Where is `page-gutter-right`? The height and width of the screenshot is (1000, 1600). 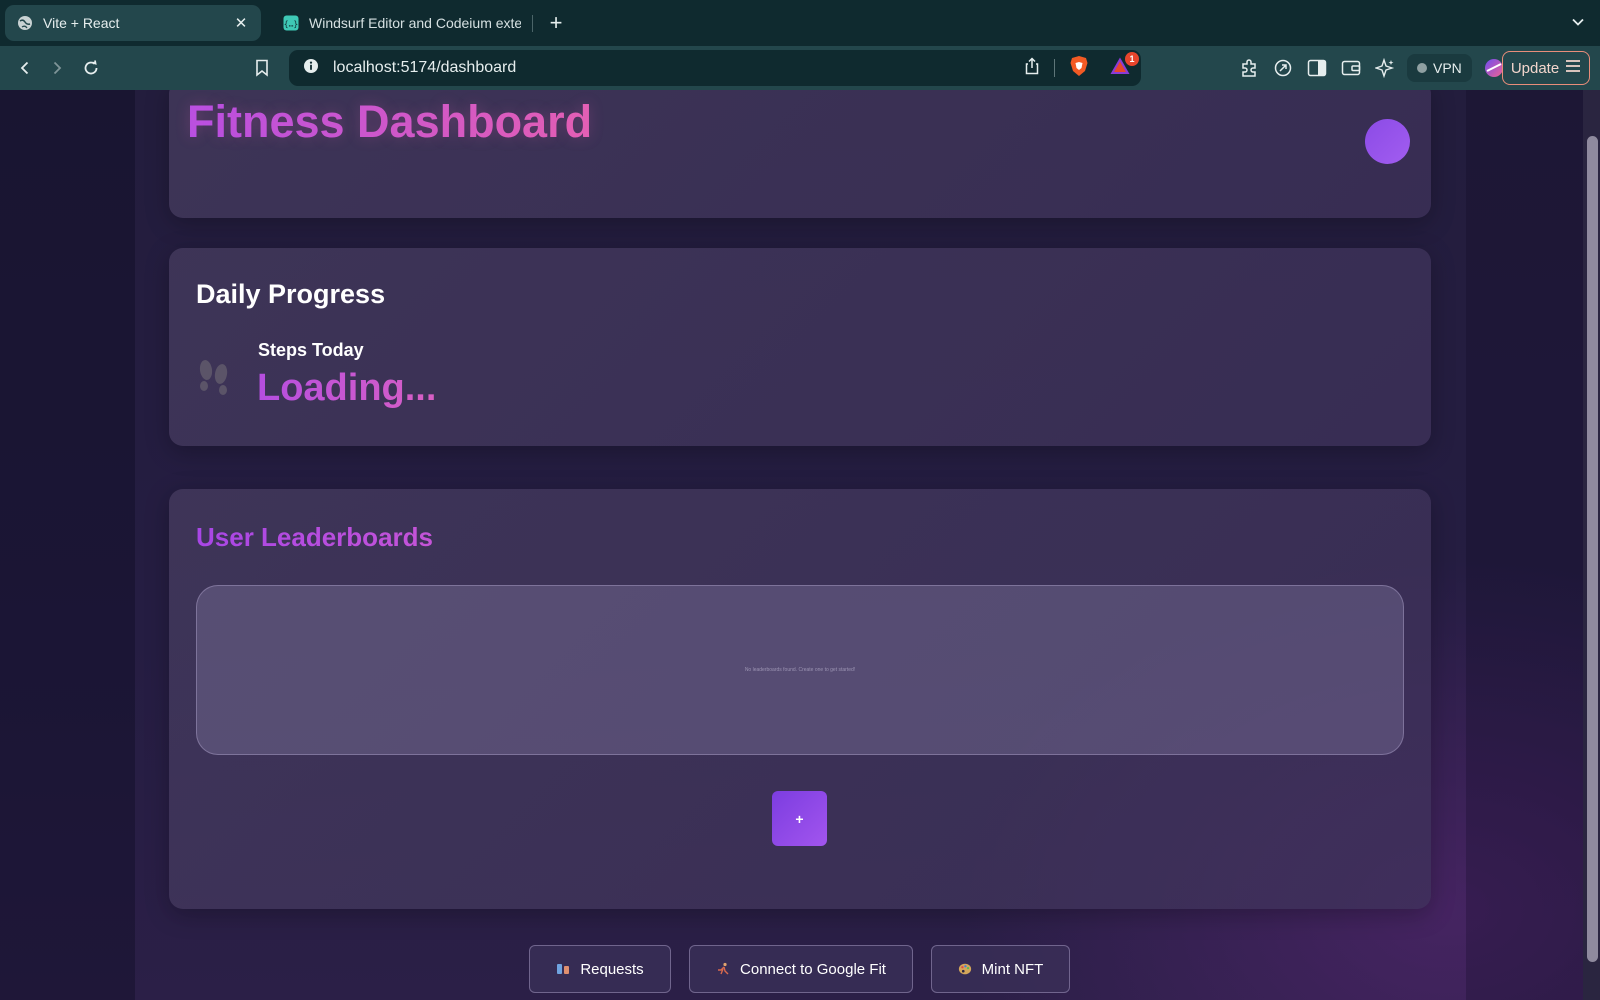
page-gutter-right is located at coordinates (1526, 545).